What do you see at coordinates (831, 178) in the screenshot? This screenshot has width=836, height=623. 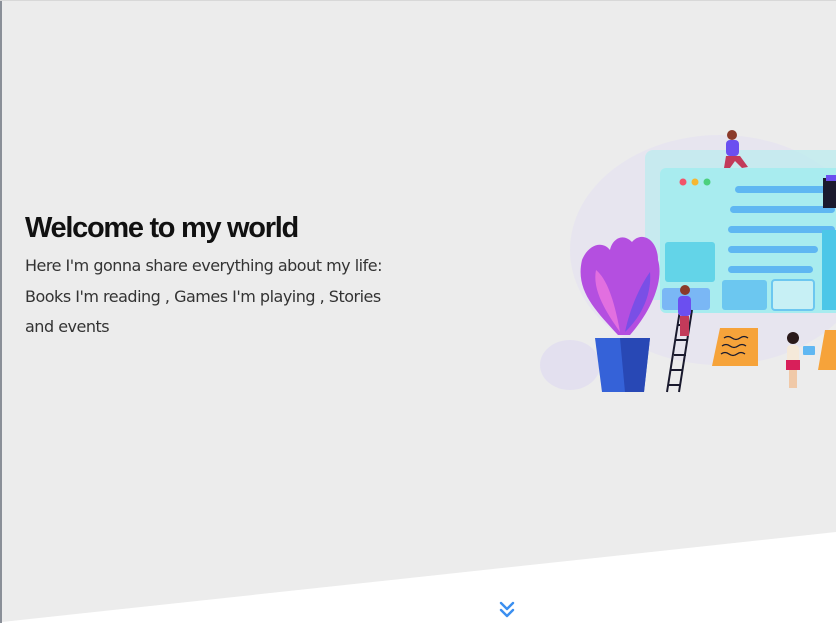 I see `device-fragment-accent` at bounding box center [831, 178].